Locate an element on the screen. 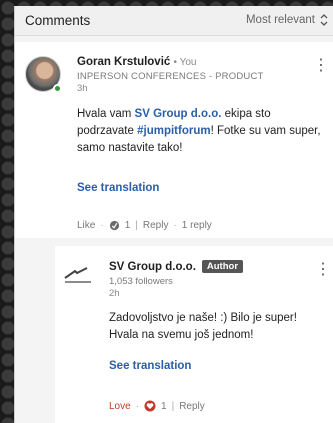 The width and height of the screenshot is (333, 423). heart-reaction-icon is located at coordinates (150, 406).